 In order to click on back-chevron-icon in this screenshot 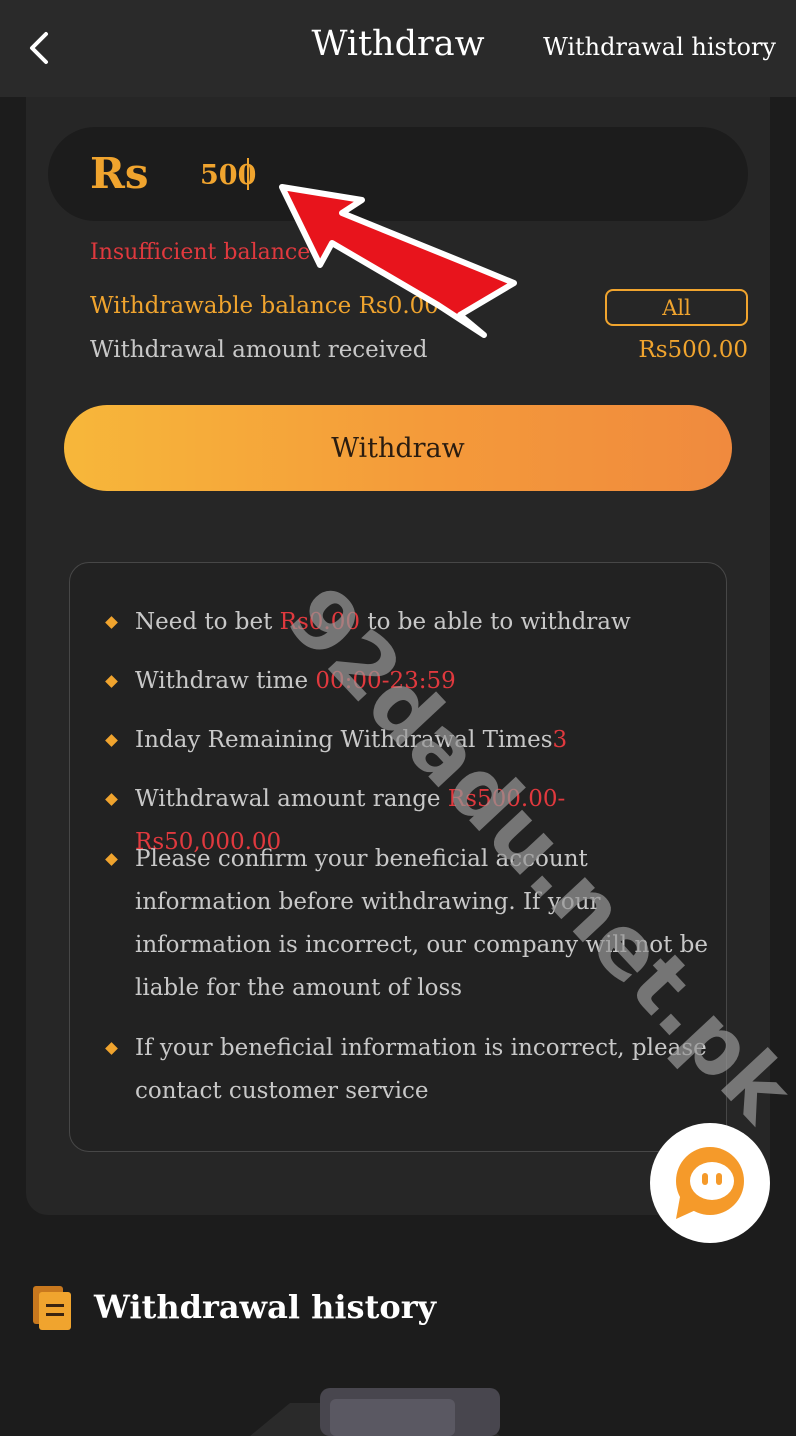, I will do `click(42, 48)`.